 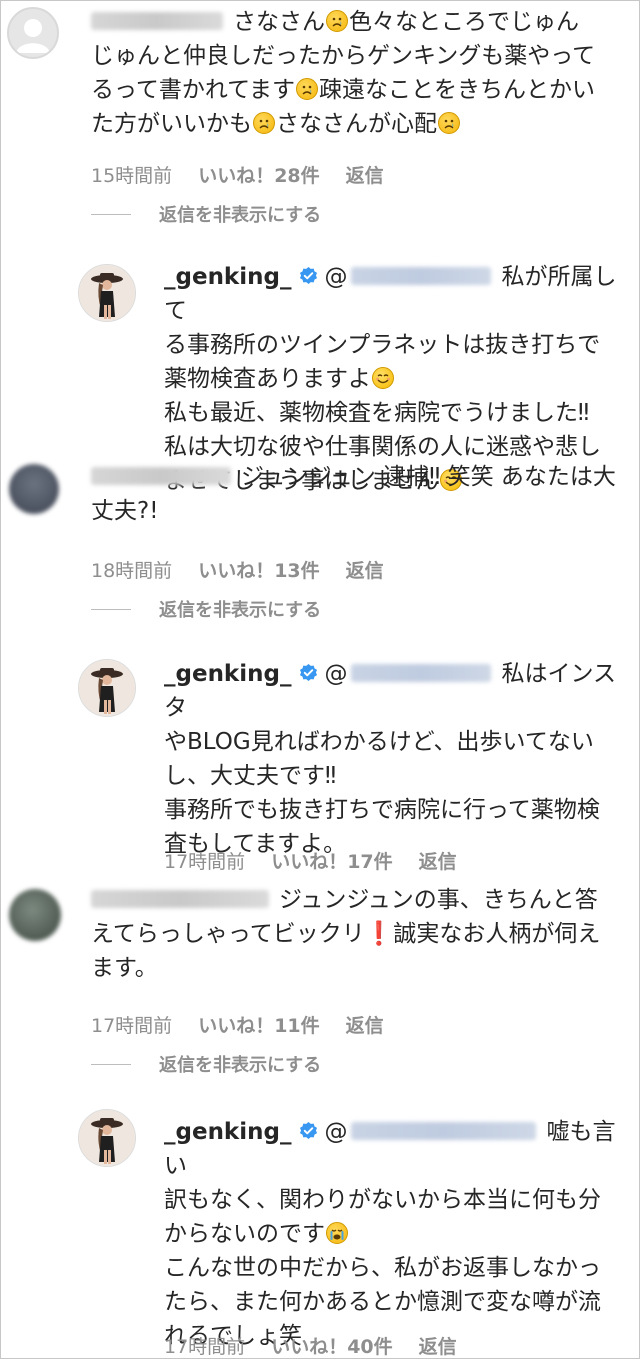 I want to click on comment-meta: 15時間前 いいね！28件 返信, so click(x=237, y=174).